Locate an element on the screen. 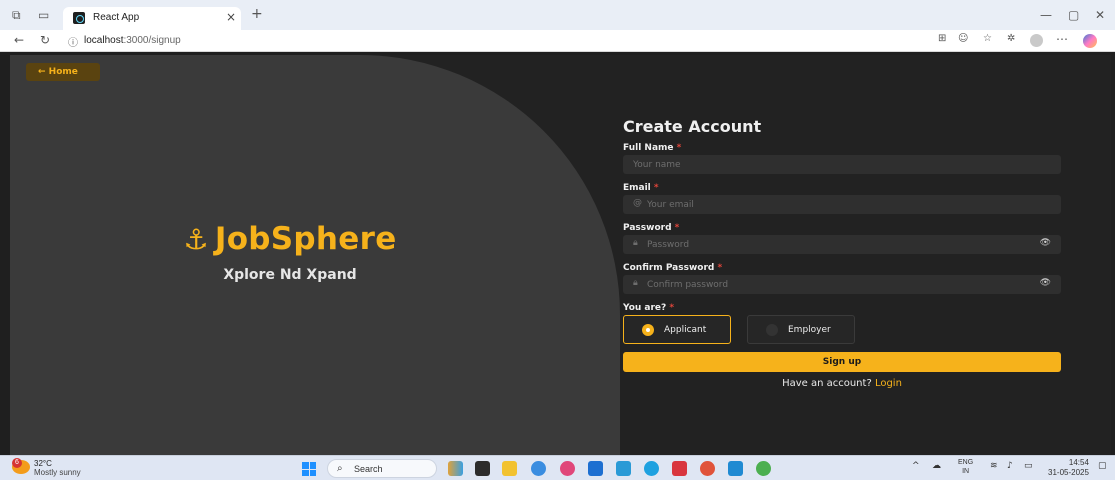 The image size is (1115, 480). home-button: ← Home is located at coordinates (63, 72).